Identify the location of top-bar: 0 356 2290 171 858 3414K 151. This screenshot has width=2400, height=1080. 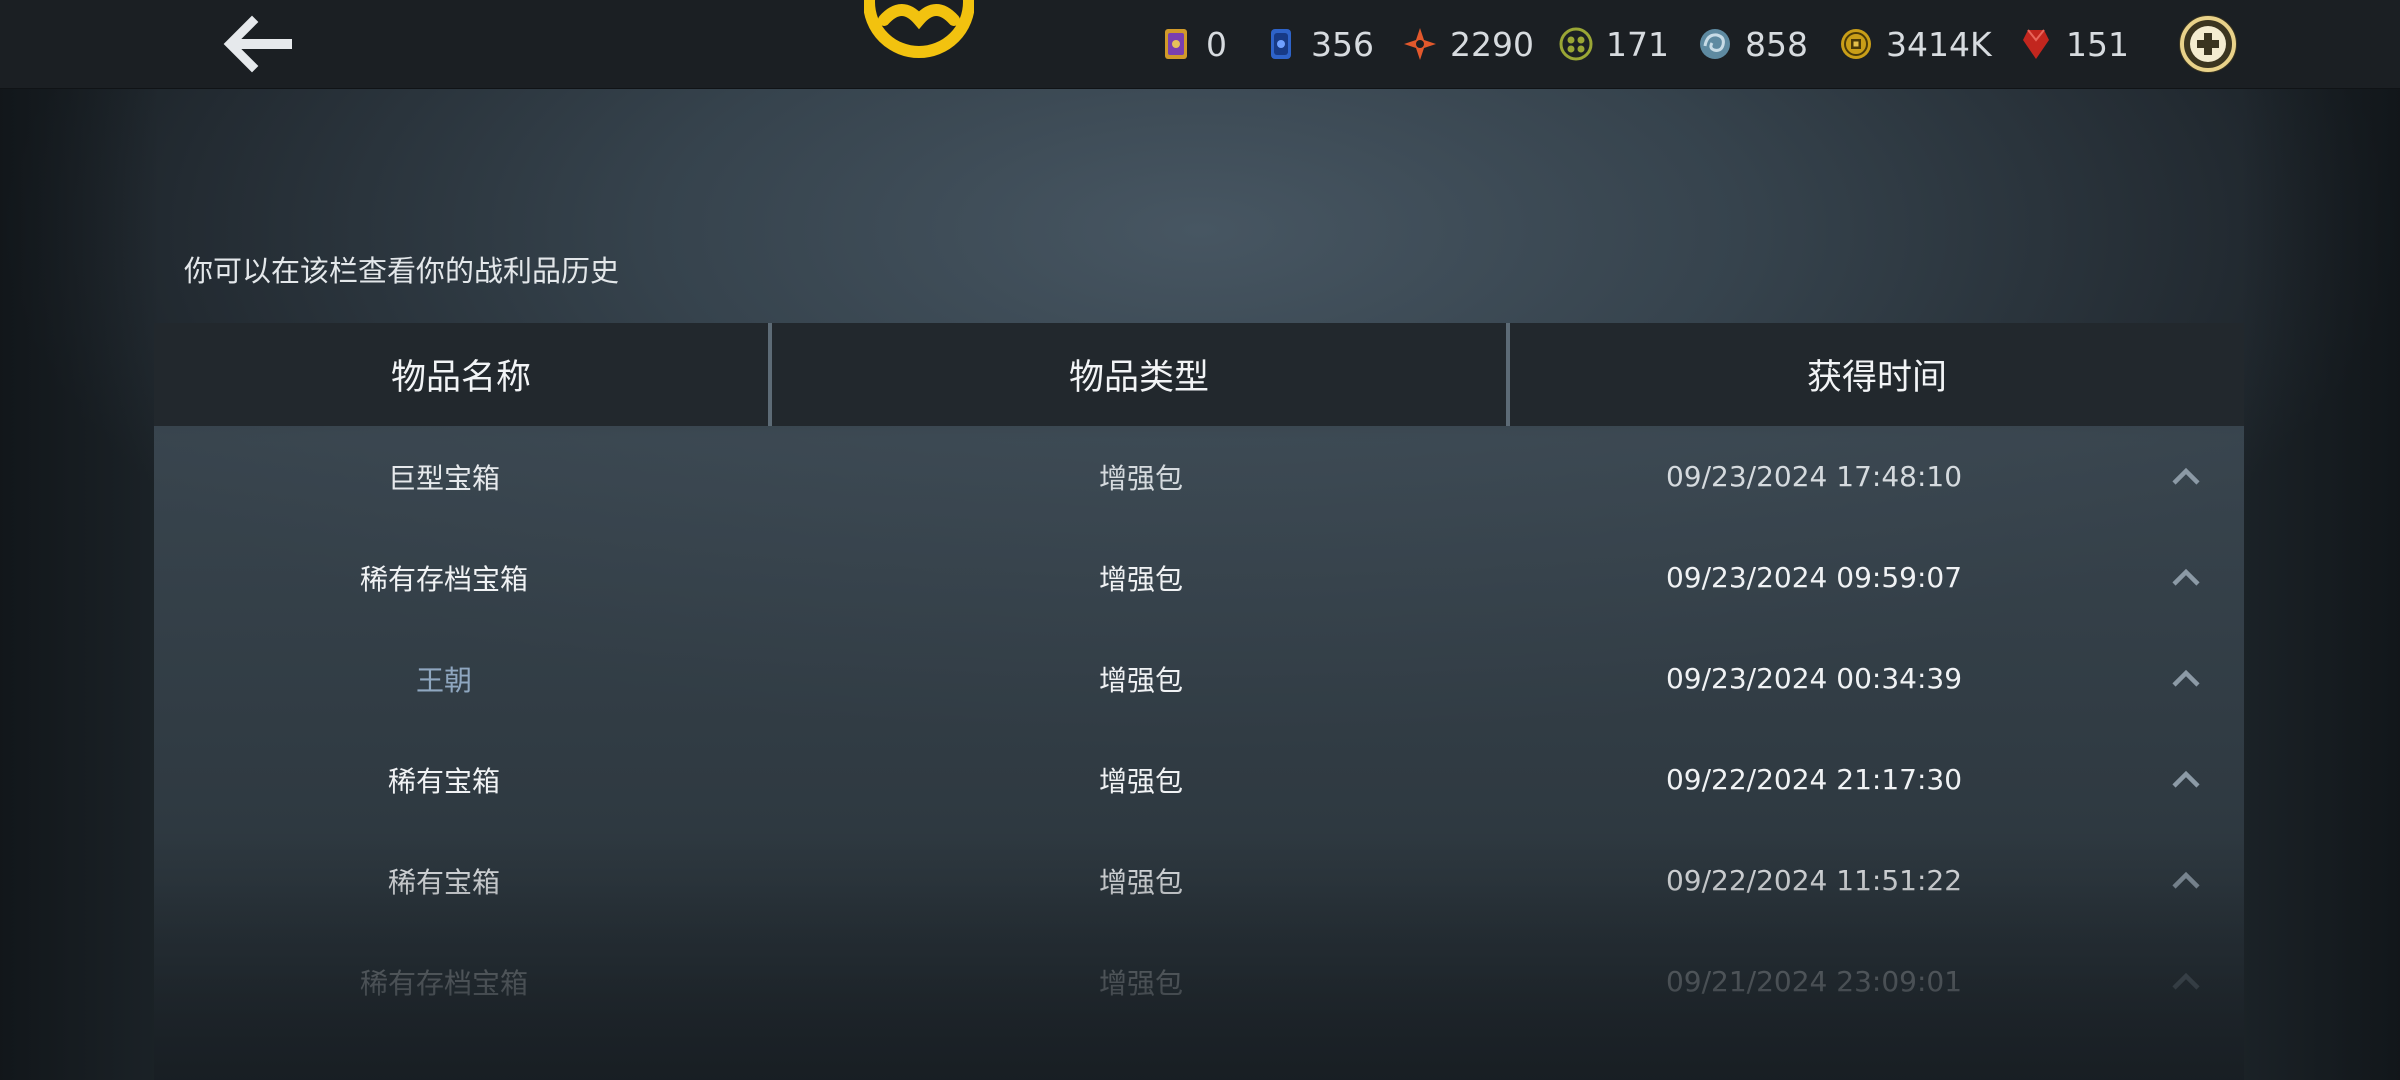
(1200, 44).